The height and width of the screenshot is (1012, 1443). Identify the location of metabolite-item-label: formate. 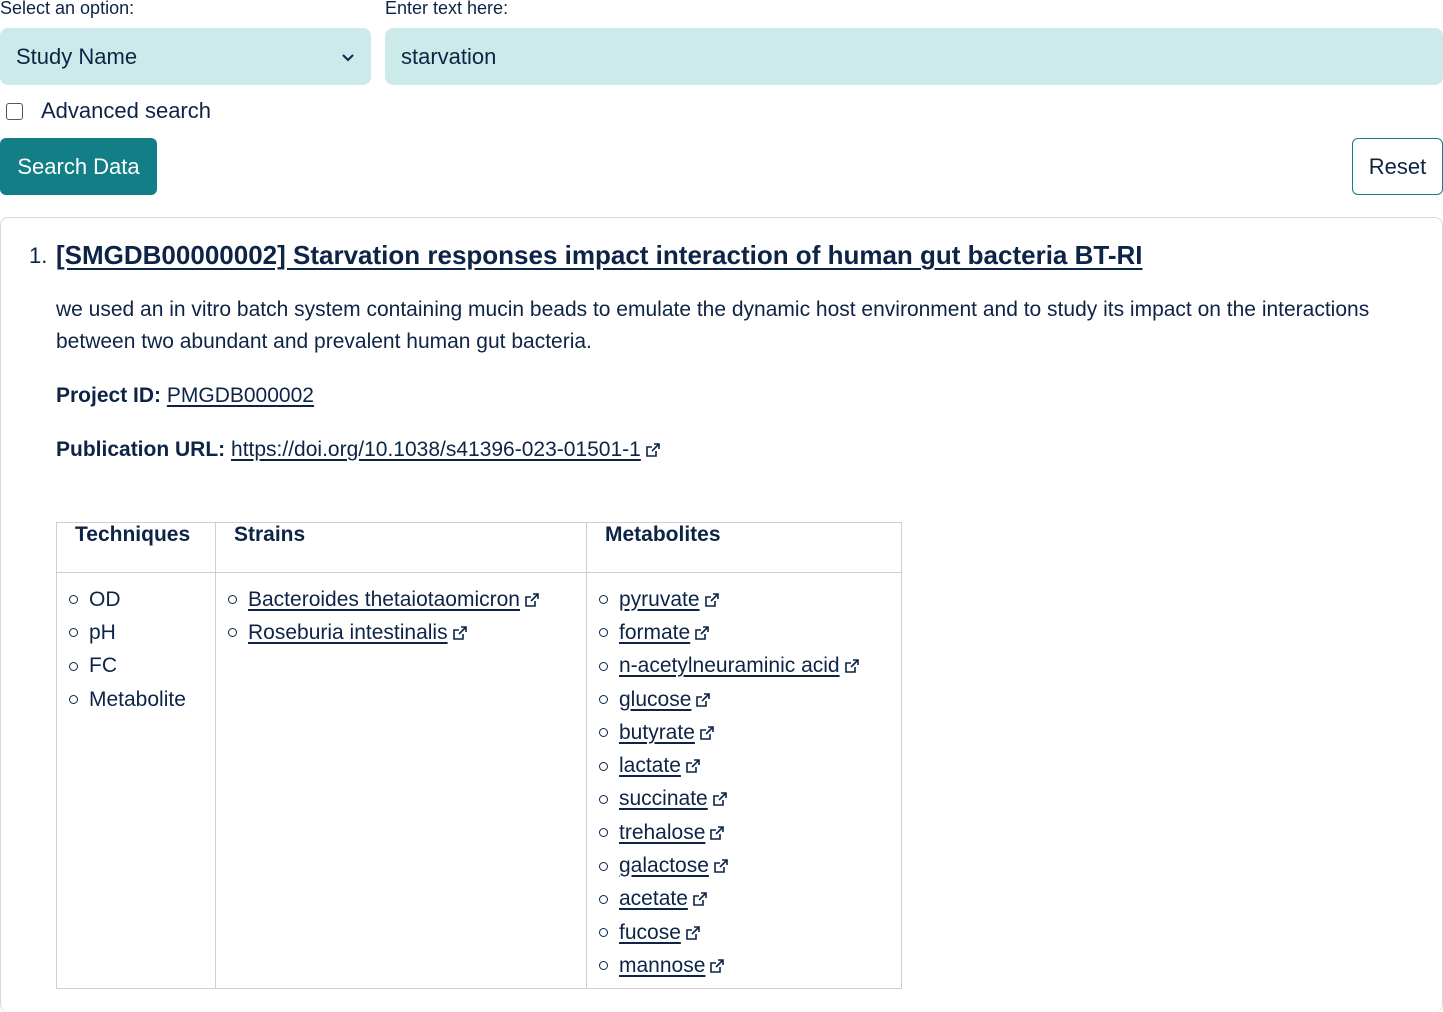
(654, 633).